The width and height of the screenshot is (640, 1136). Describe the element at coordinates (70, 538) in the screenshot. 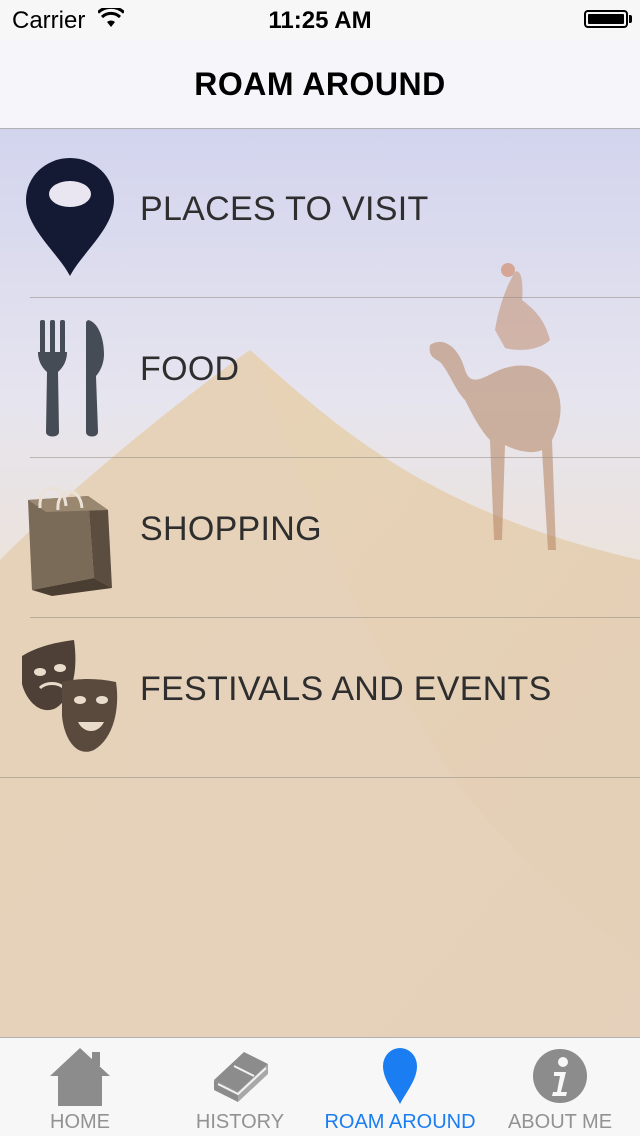

I see `shopping-bag-icon` at that location.